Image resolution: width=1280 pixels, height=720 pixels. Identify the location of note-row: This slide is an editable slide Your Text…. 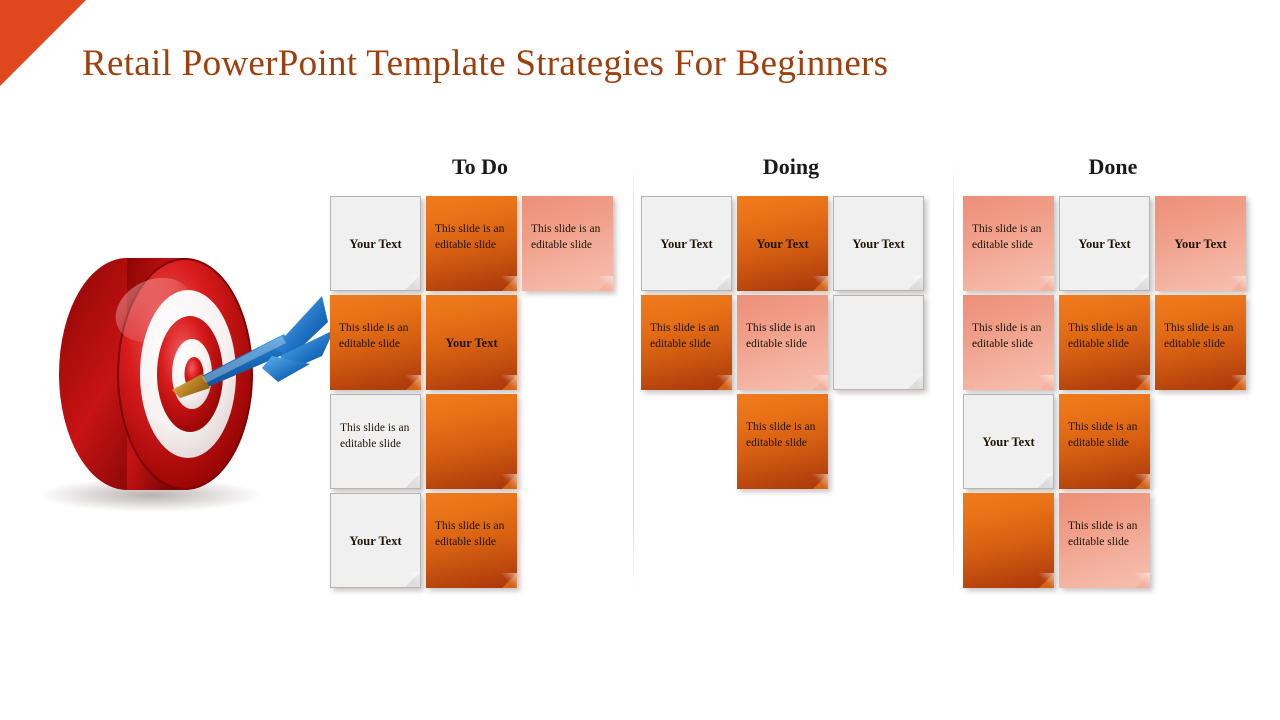
(1113, 243).